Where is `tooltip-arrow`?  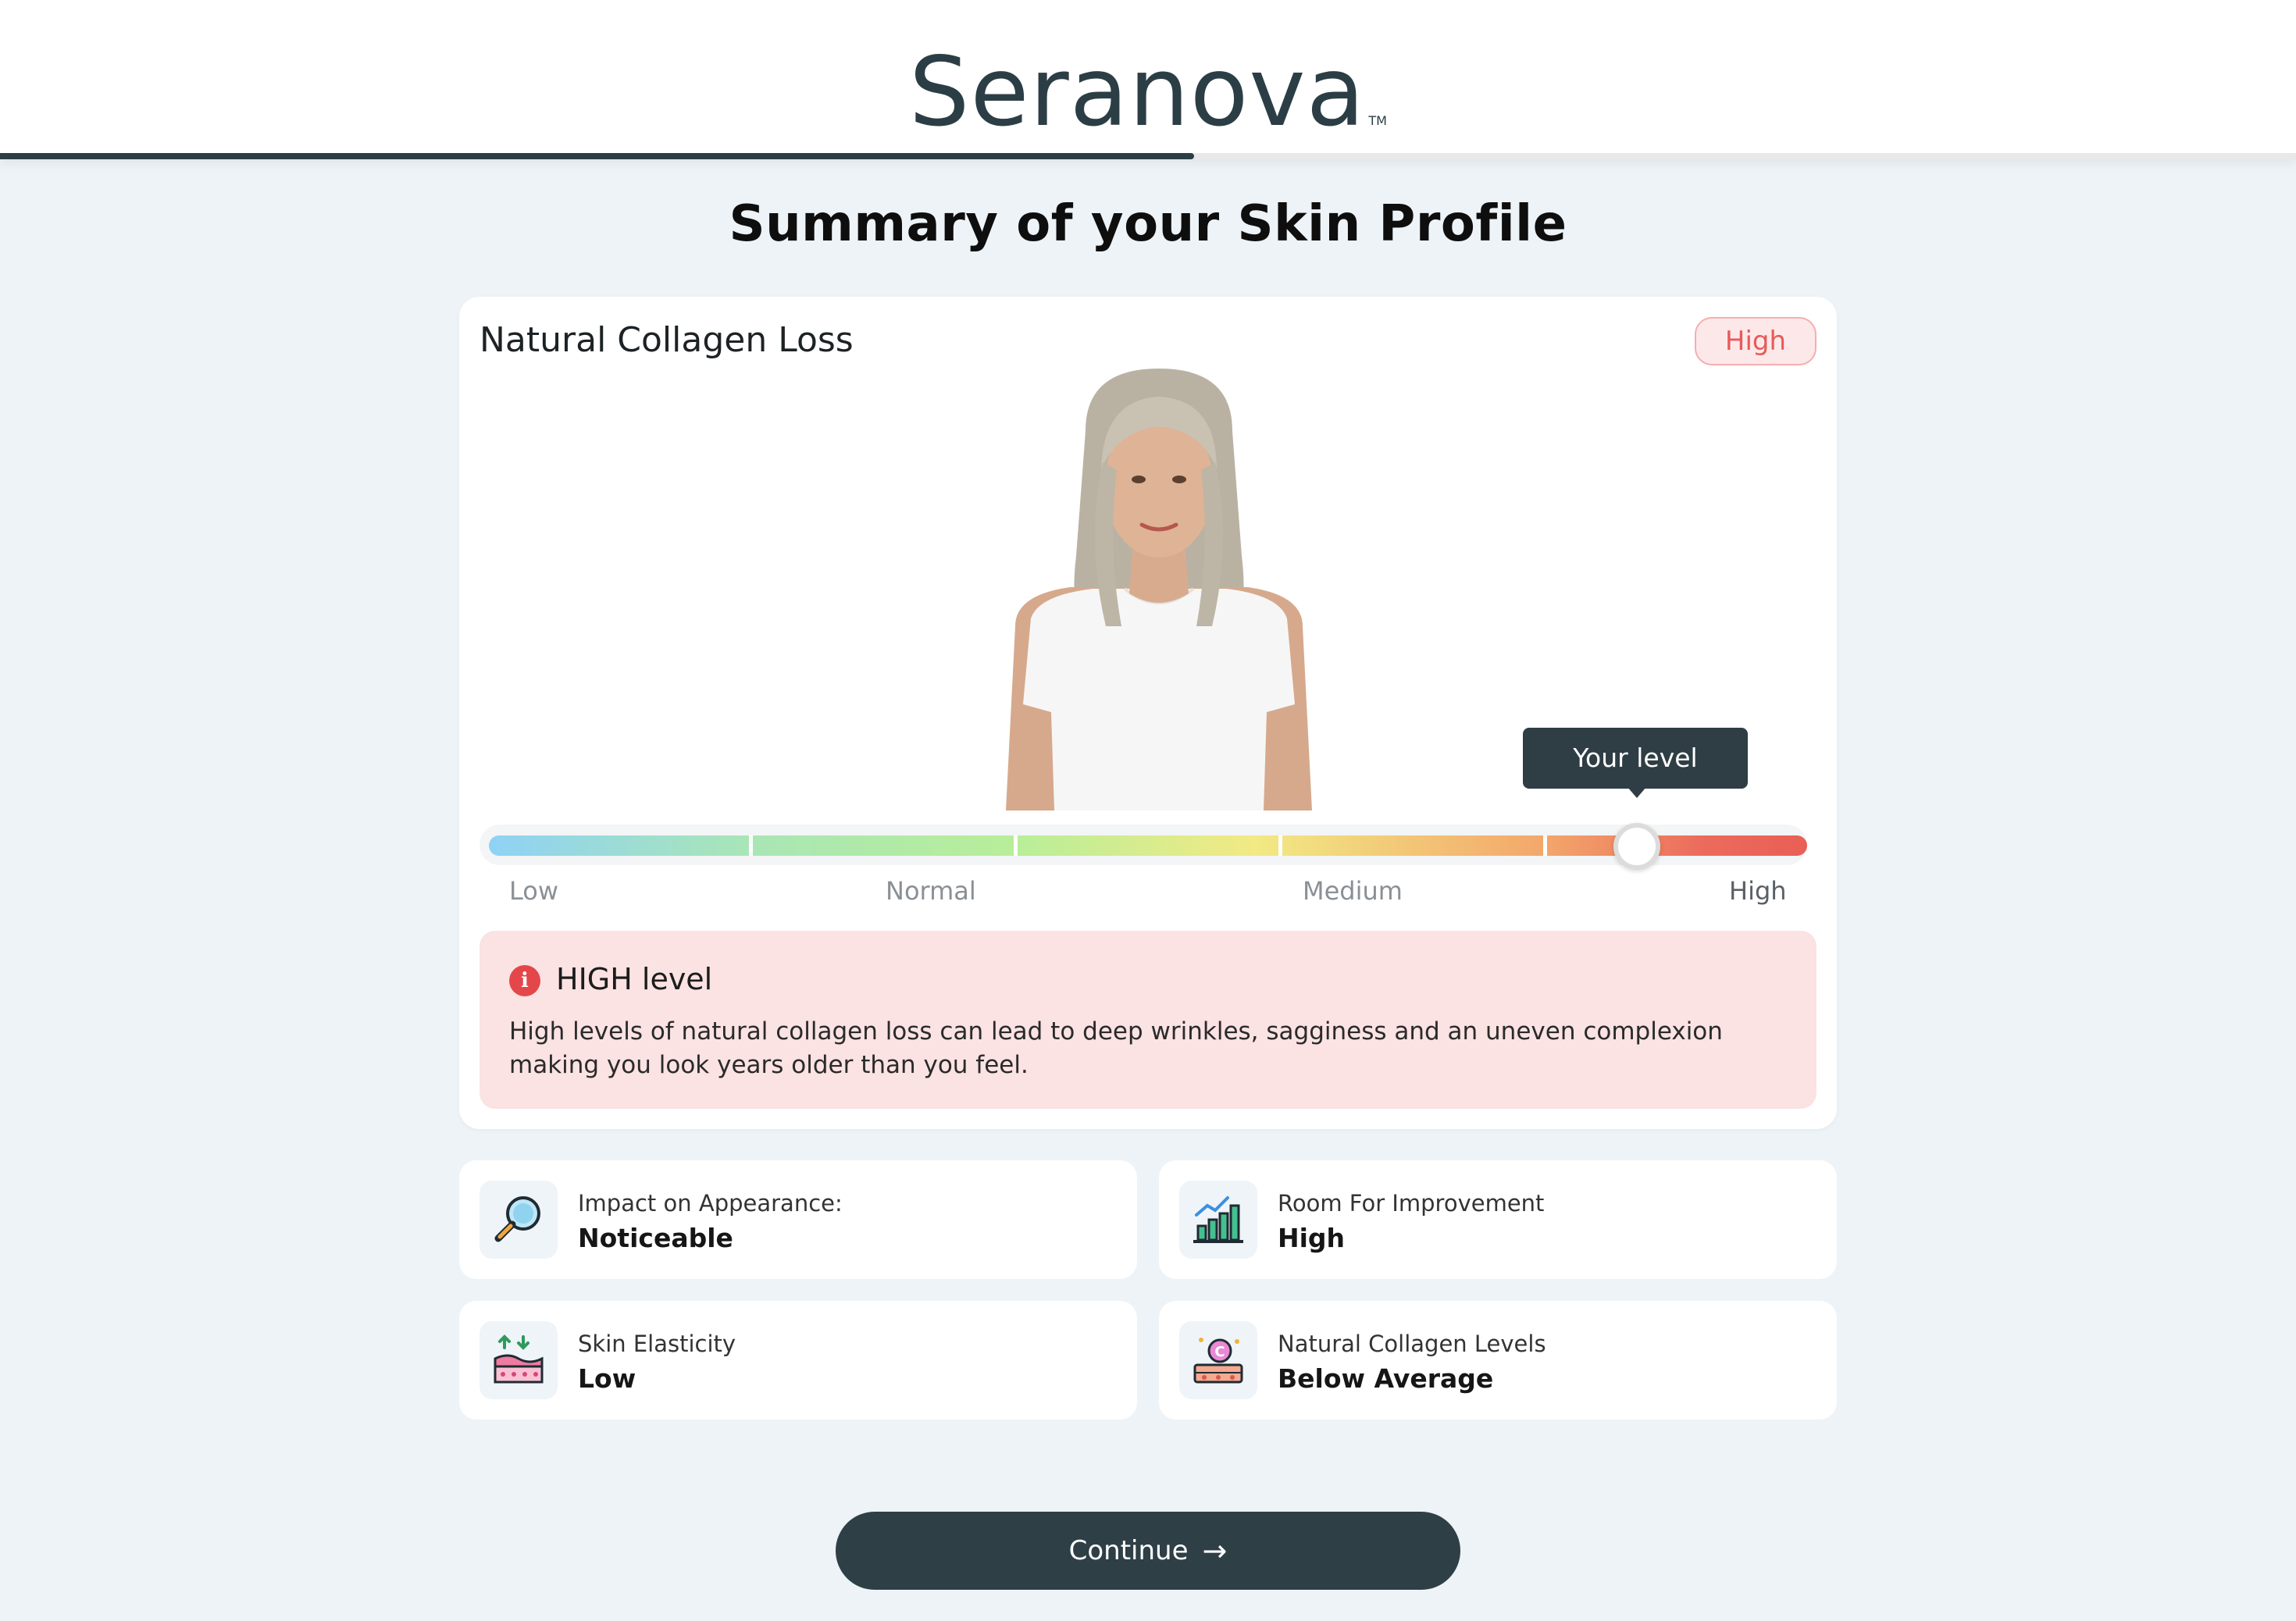 tooltip-arrow is located at coordinates (1637, 792).